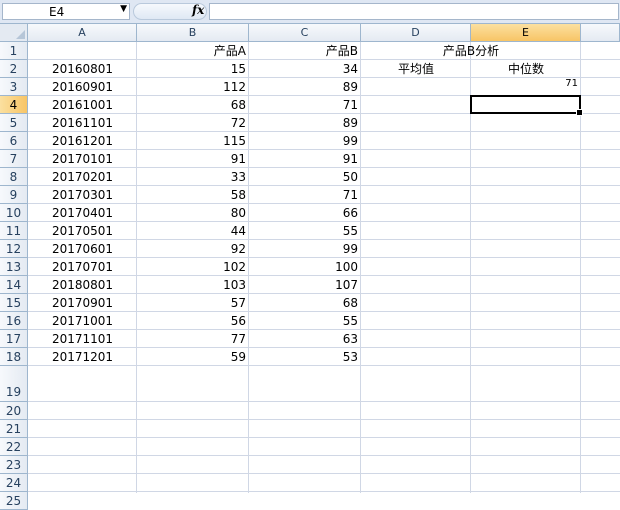  What do you see at coordinates (305, 69) in the screenshot?
I see `cell-c2: 34` at bounding box center [305, 69].